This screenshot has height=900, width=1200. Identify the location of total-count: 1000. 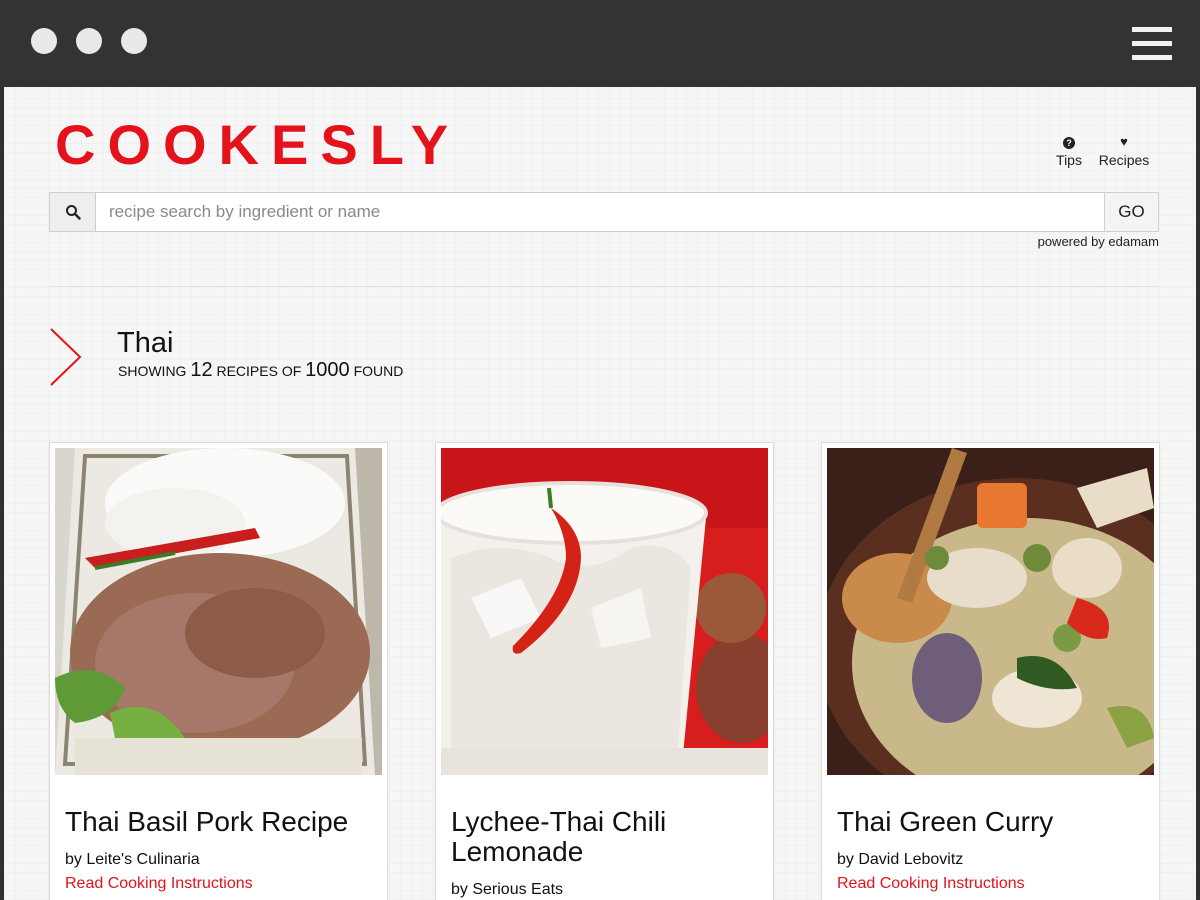
(327, 370).